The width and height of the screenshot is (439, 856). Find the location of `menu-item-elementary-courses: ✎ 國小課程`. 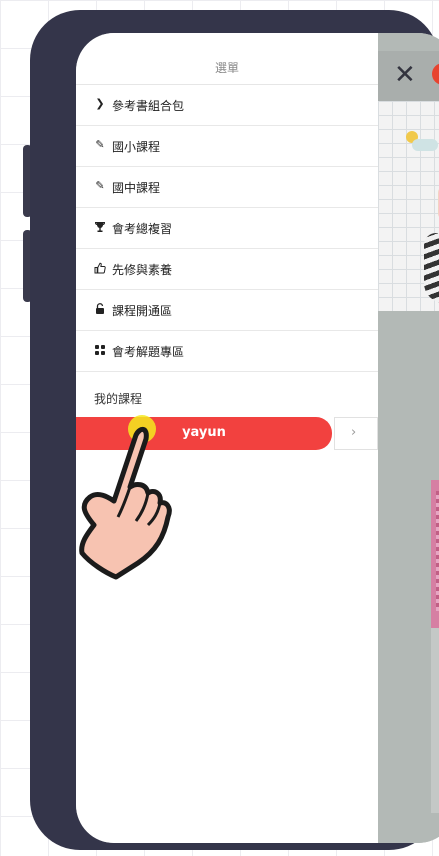

menu-item-elementary-courses: ✎ 國小課程 is located at coordinates (227, 146).